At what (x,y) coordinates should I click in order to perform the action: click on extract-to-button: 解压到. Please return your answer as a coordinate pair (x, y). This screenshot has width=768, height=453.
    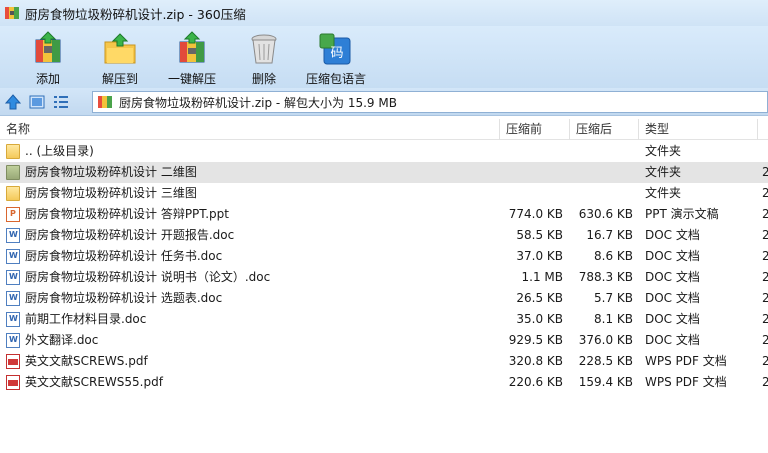
    Looking at the image, I should click on (120, 57).